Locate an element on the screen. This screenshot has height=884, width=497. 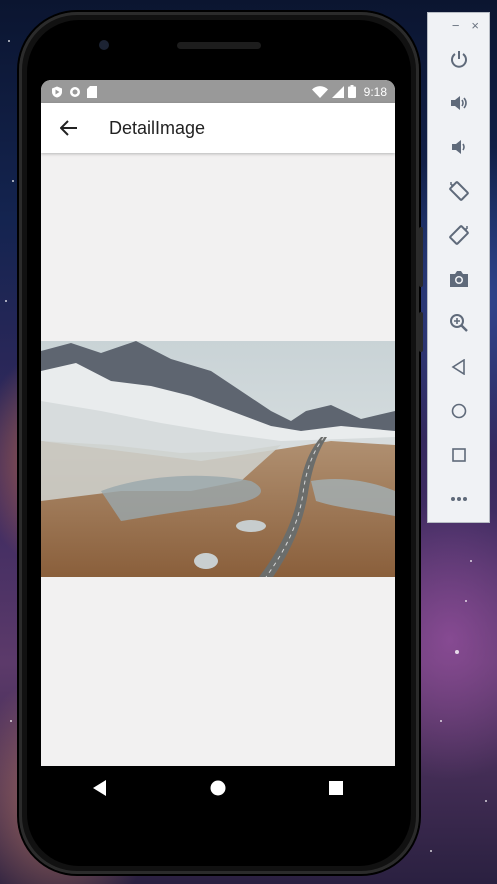
signal-icon is located at coordinates (337, 91).